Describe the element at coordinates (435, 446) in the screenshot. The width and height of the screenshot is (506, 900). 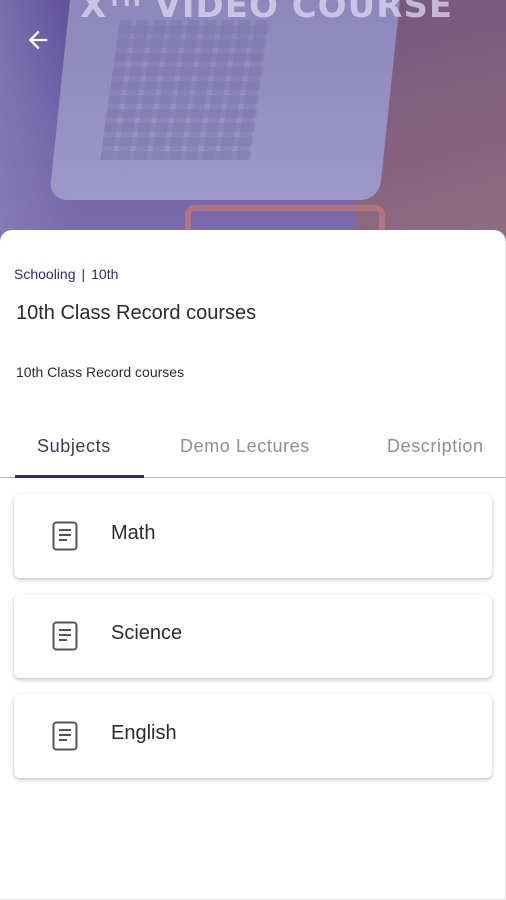
I see `tab-description: Description` at that location.